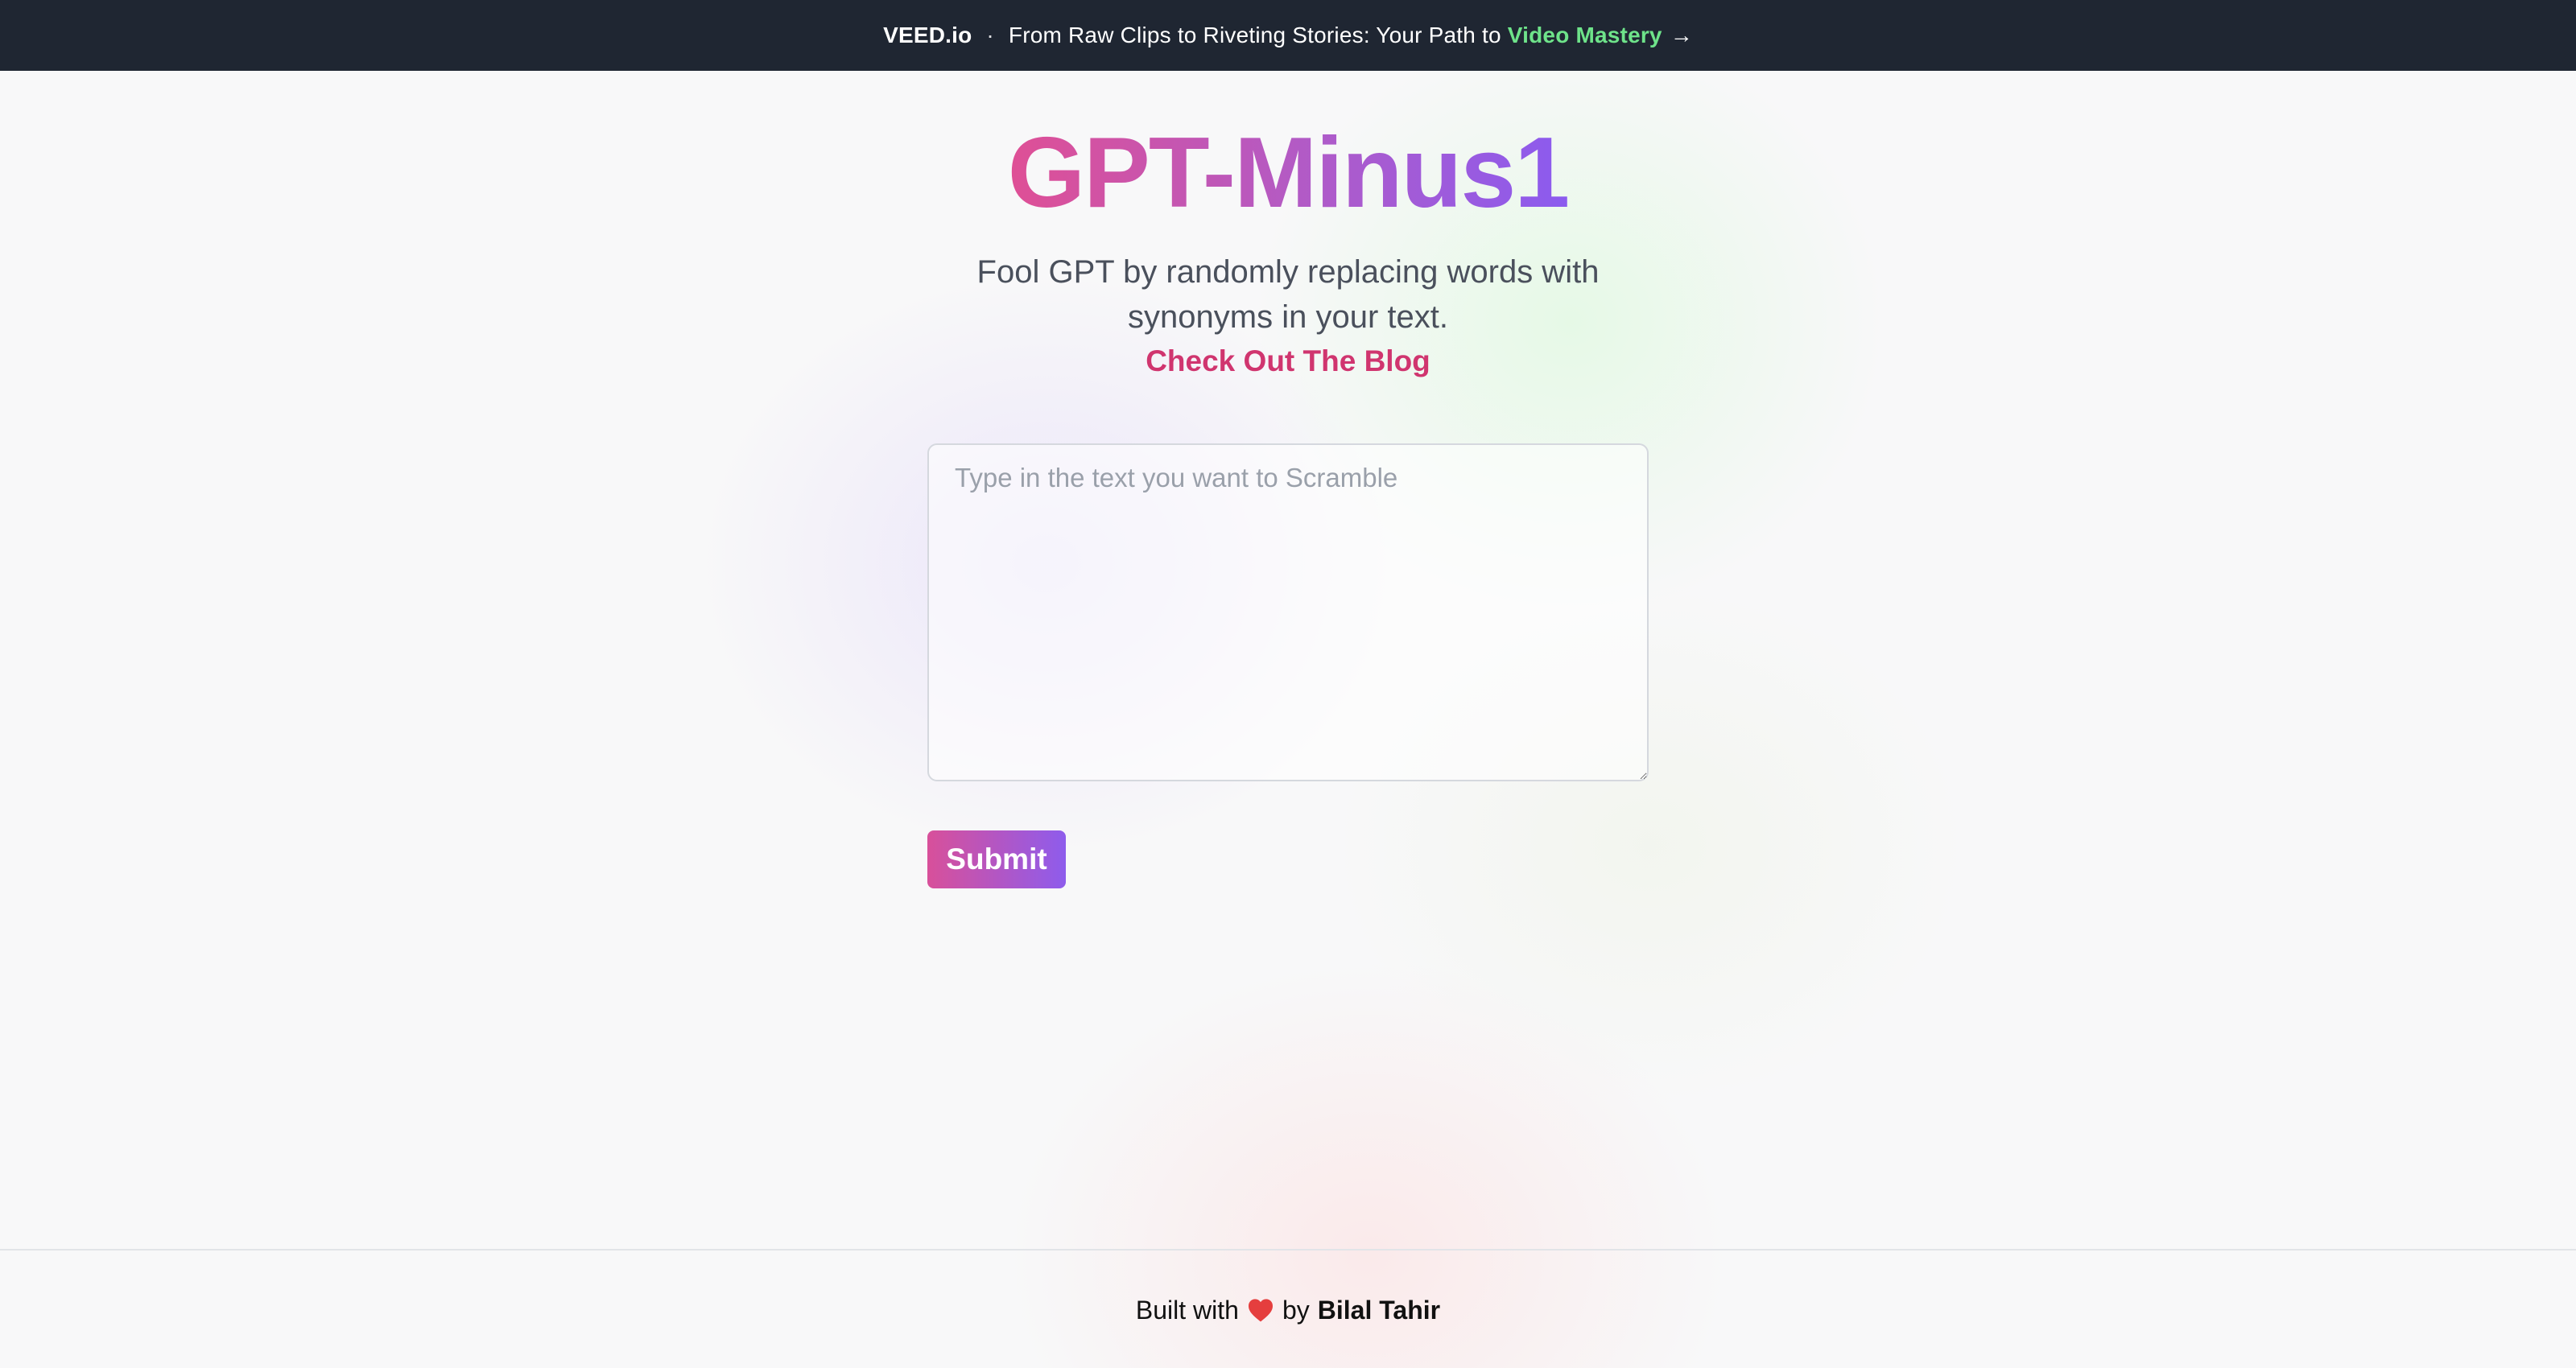  Describe the element at coordinates (1260, 1310) in the screenshot. I see `heart-icon` at that location.